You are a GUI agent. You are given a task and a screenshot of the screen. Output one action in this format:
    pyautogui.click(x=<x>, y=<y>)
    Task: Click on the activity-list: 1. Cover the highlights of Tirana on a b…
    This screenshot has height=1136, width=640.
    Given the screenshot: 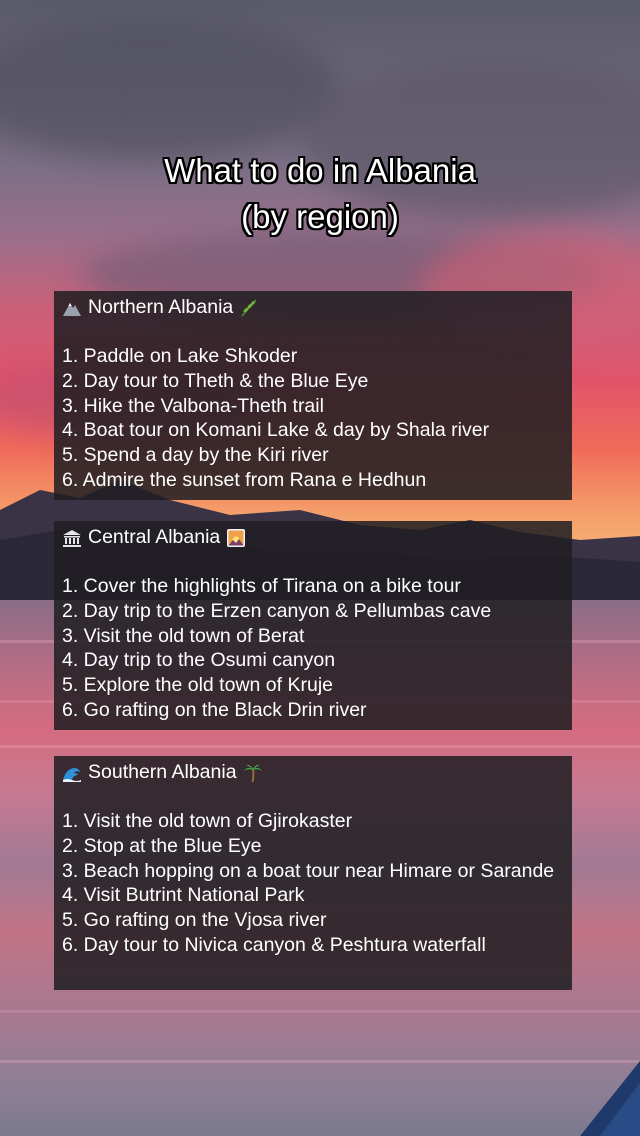 What is the action you would take?
    pyautogui.click(x=317, y=648)
    